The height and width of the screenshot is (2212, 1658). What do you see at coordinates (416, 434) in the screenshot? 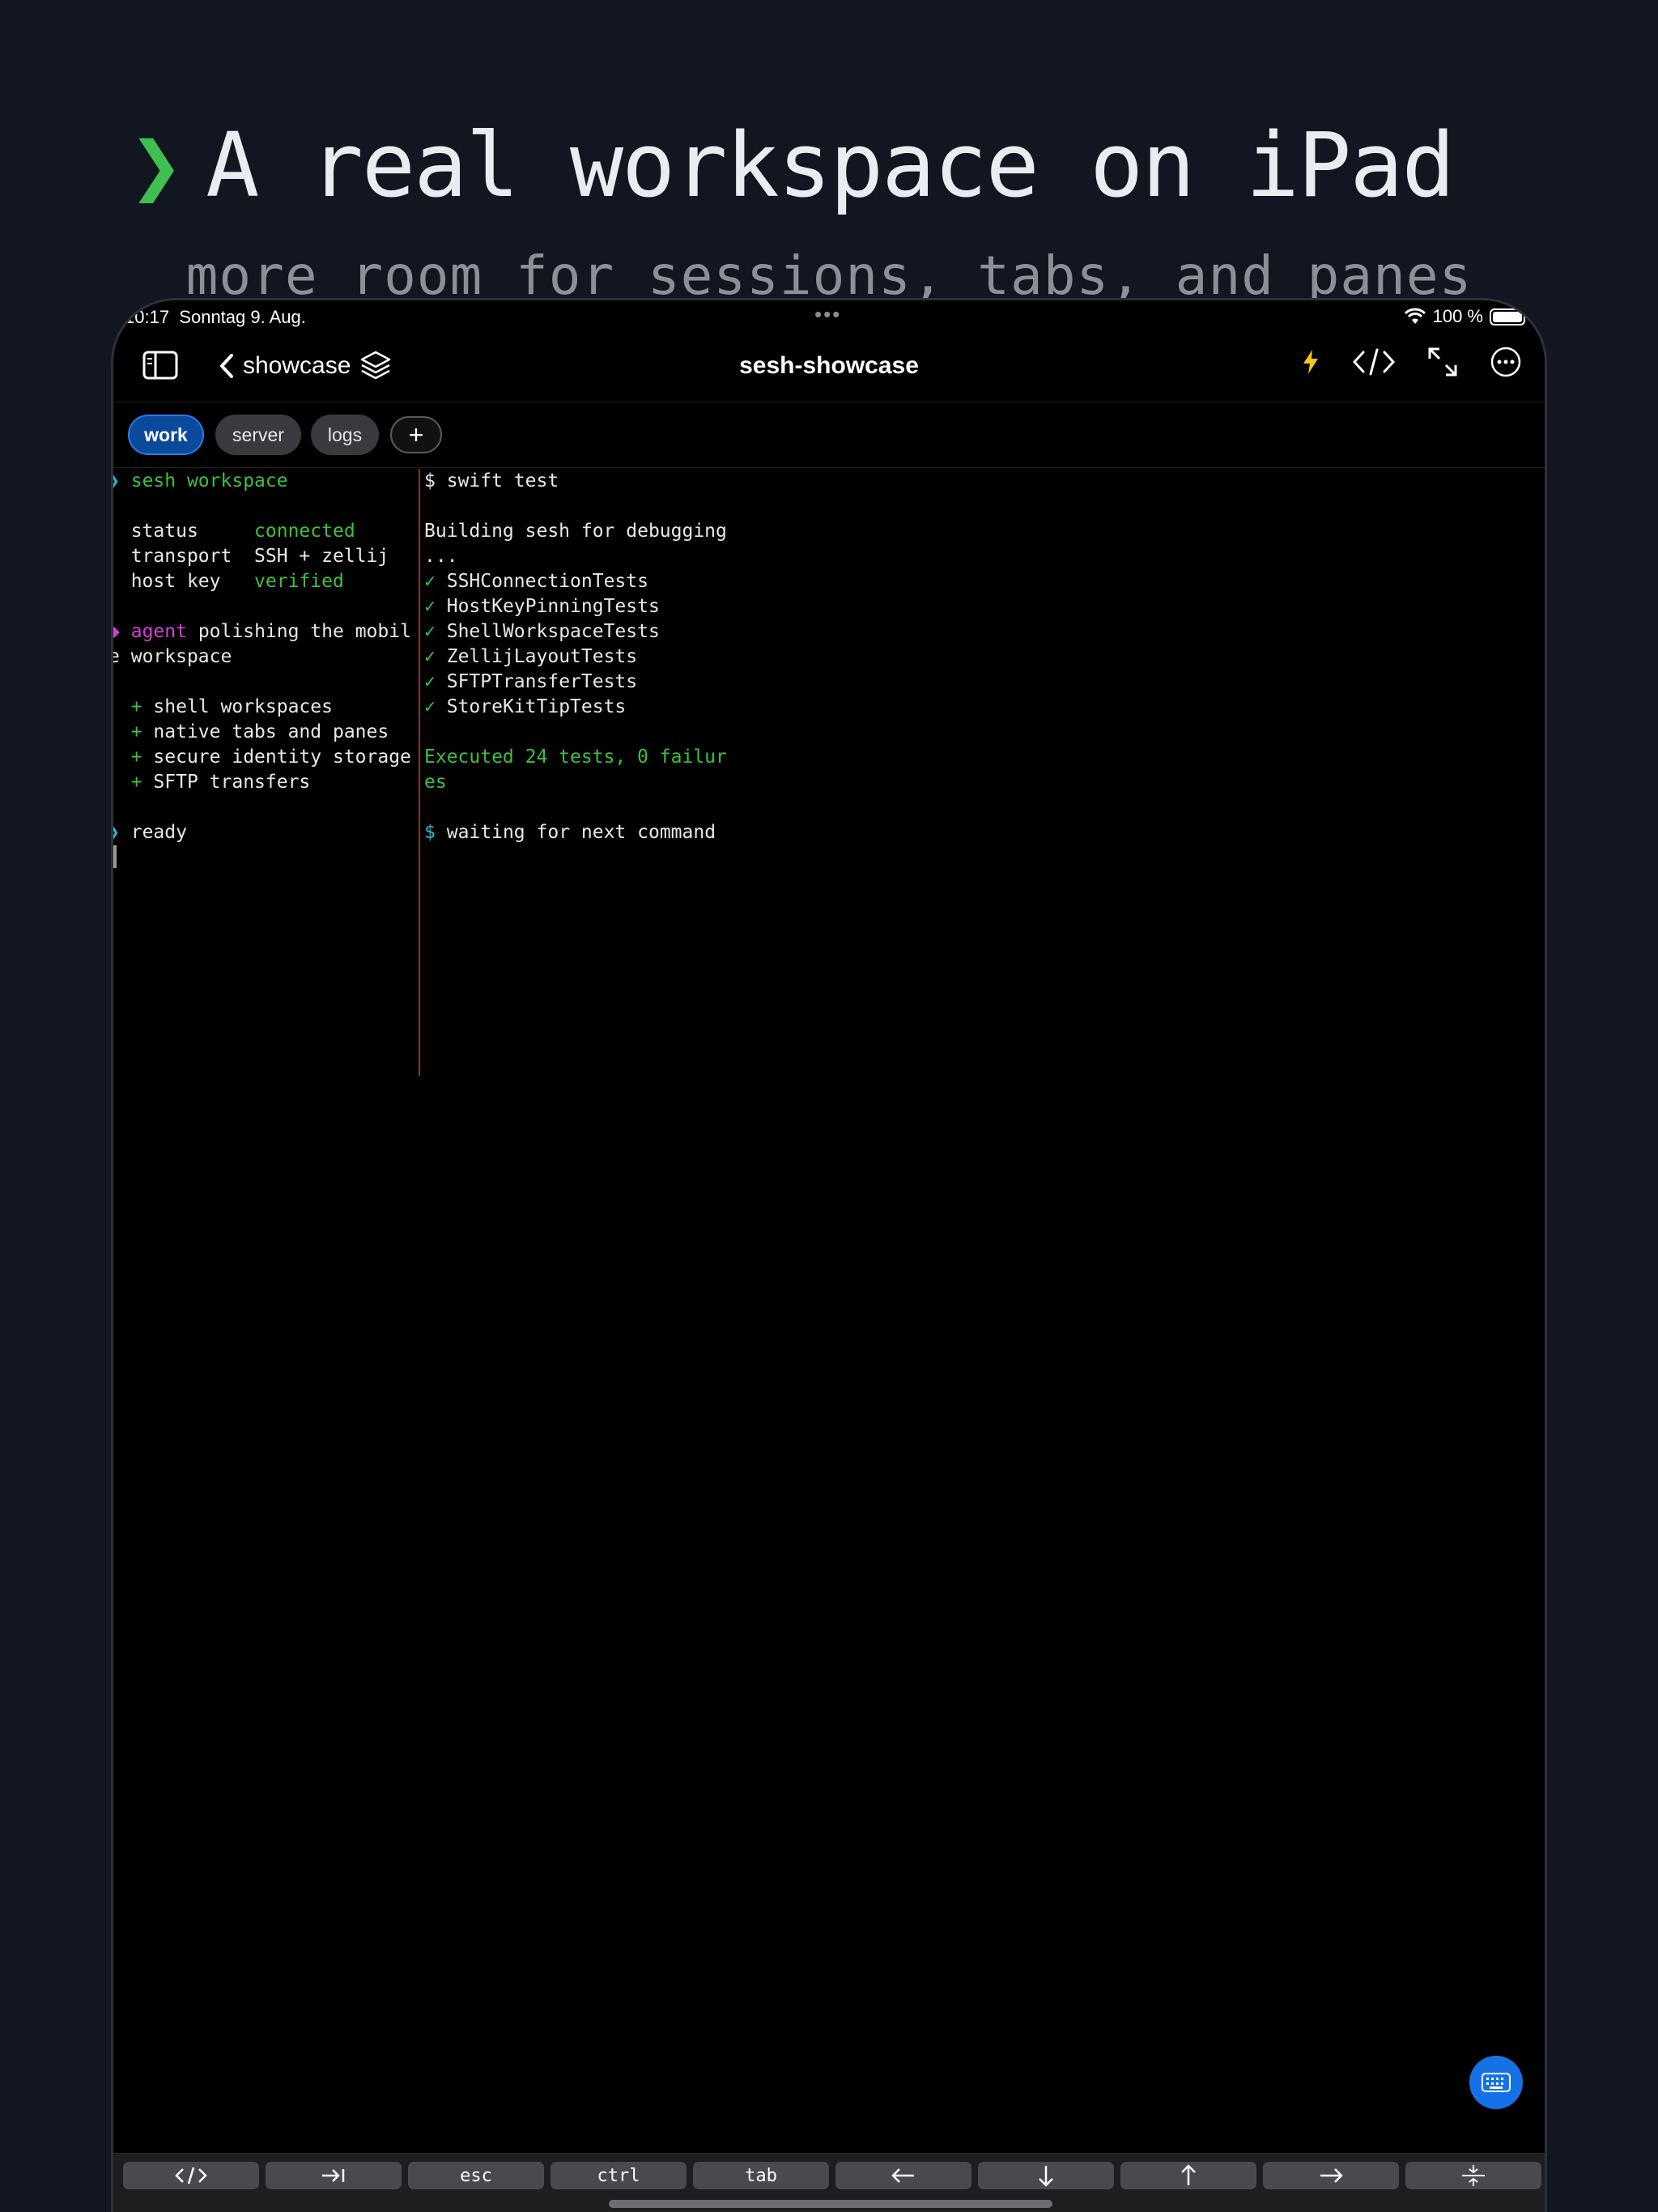
I see `add-tab-button: +` at bounding box center [416, 434].